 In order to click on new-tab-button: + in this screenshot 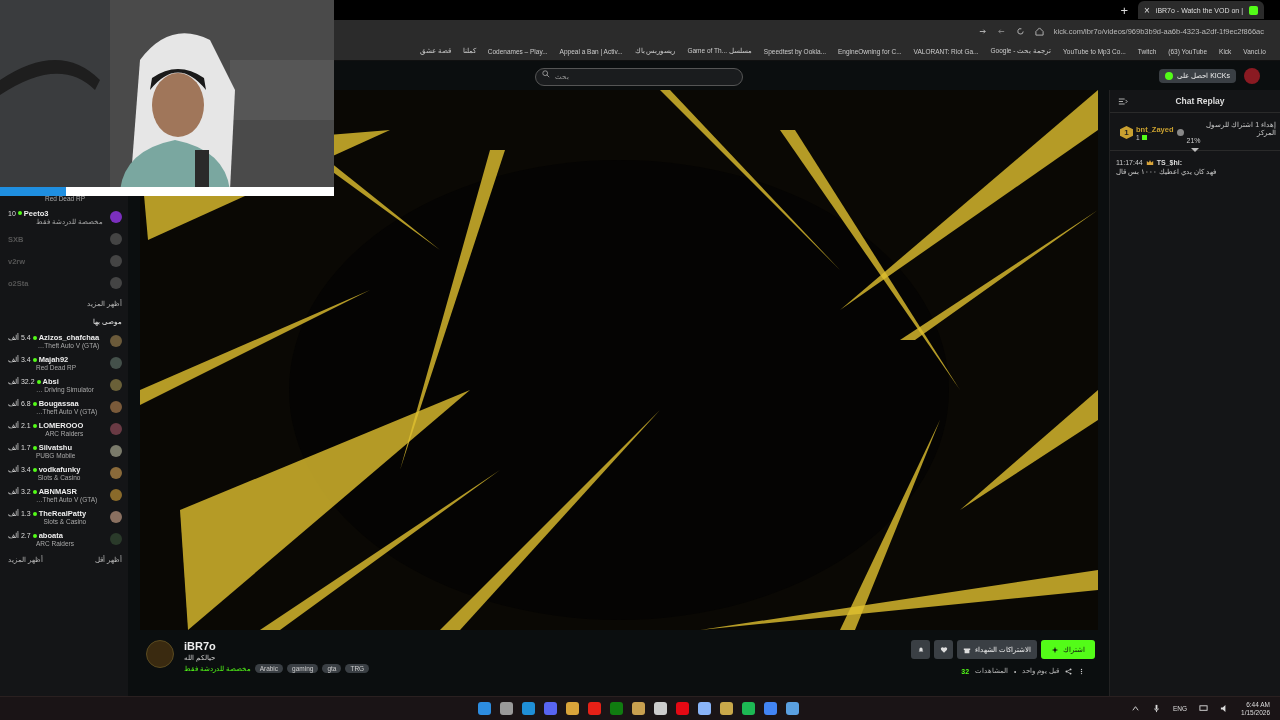, I will do `click(1124, 10)`.